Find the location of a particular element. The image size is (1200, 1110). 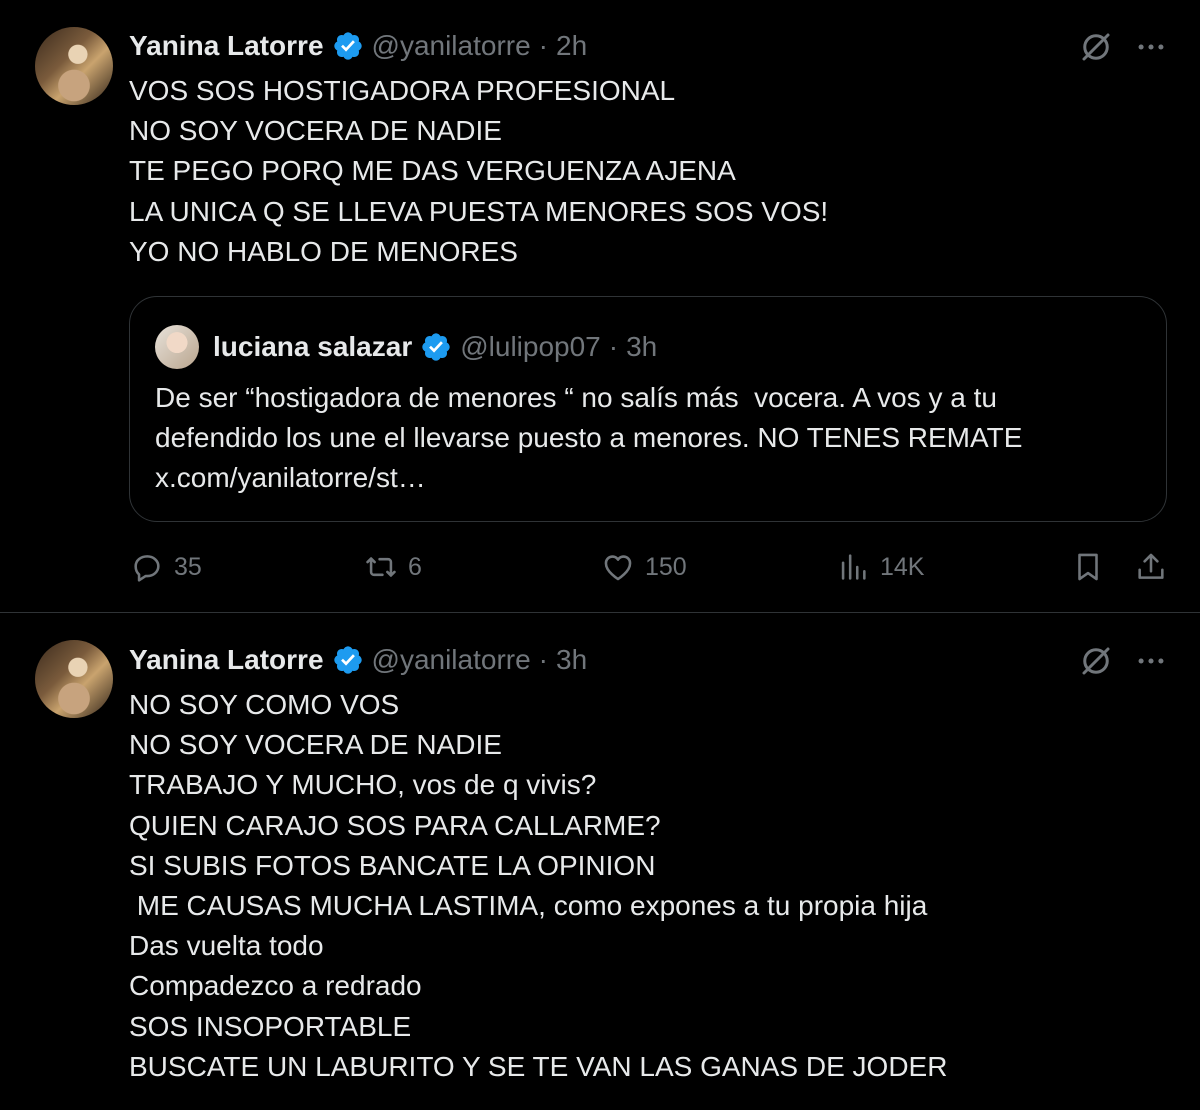

repost-button: 6 is located at coordinates (393, 567).